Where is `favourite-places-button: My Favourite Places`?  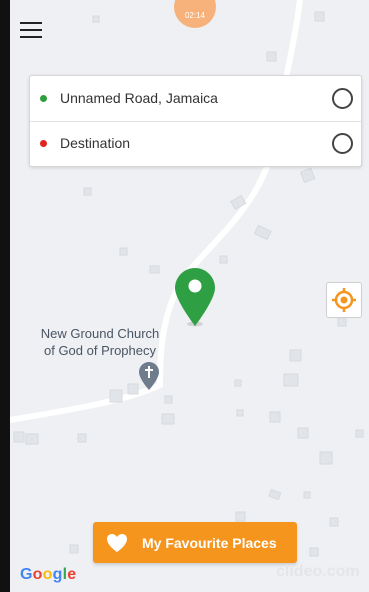 favourite-places-button: My Favourite Places is located at coordinates (195, 542).